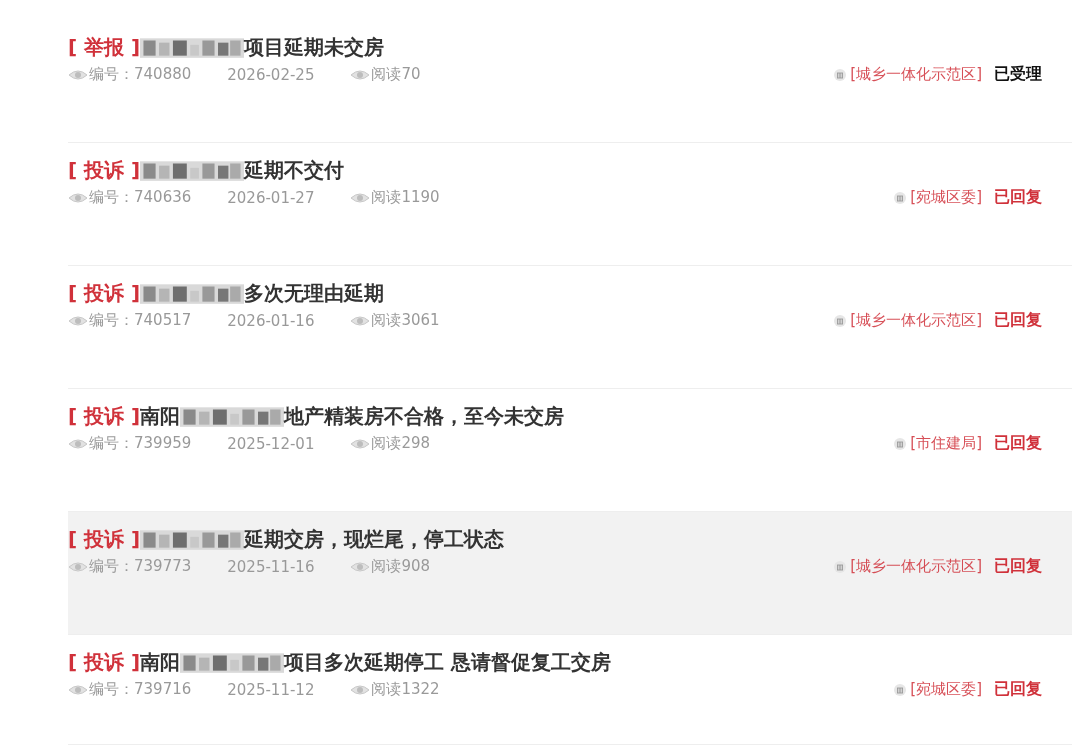  I want to click on item-number: 编号：740517, so click(140, 320).